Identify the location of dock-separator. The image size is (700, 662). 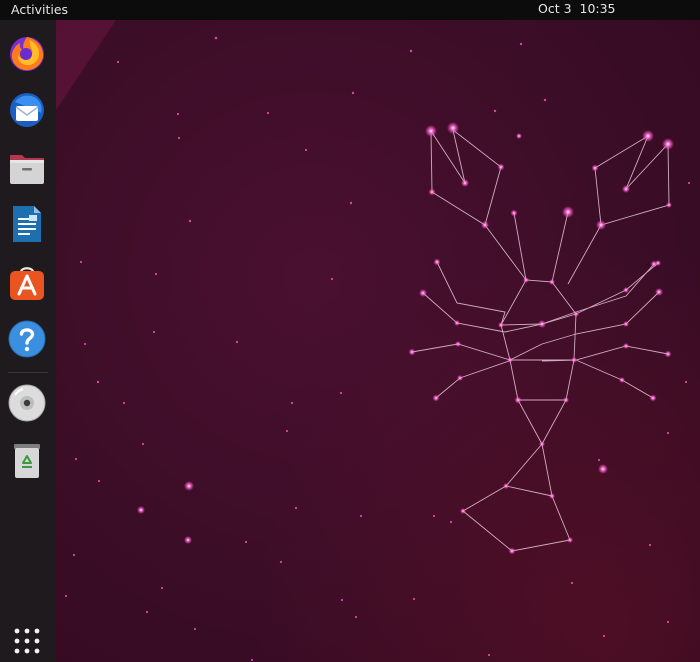
(28, 372).